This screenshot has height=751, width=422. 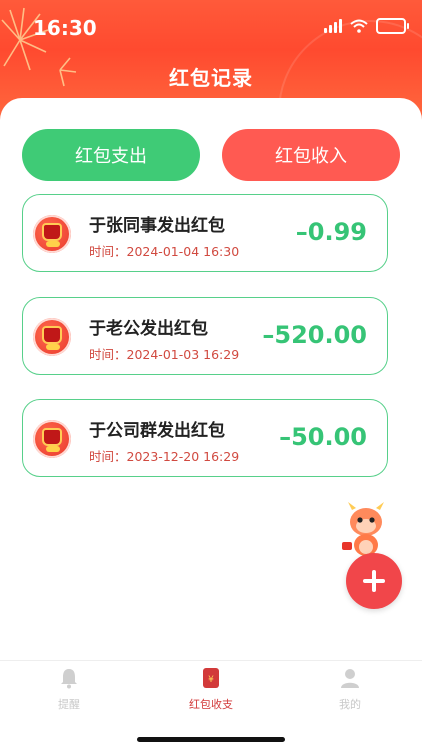 I want to click on battery-icon, so click(x=392, y=26).